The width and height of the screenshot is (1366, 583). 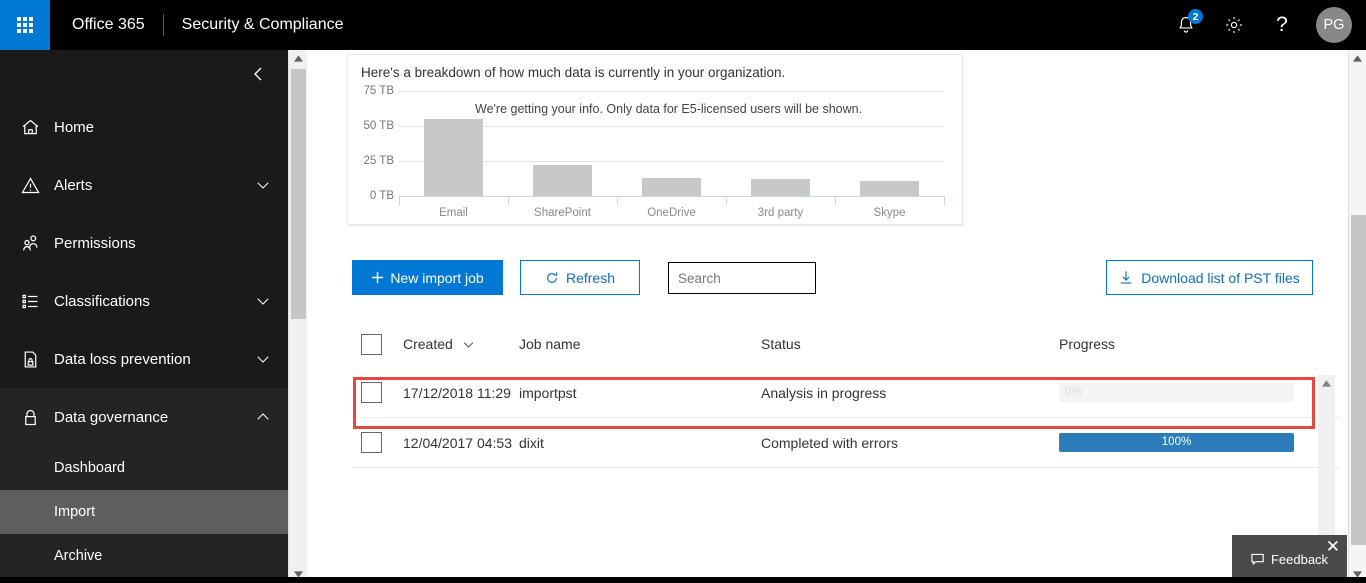 I want to click on alert-triangle-icon, so click(x=37, y=185).